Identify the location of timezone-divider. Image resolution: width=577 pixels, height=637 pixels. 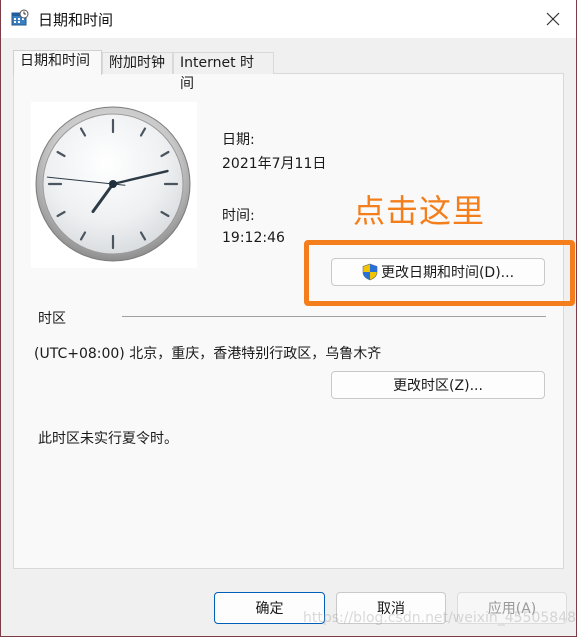
(334, 316).